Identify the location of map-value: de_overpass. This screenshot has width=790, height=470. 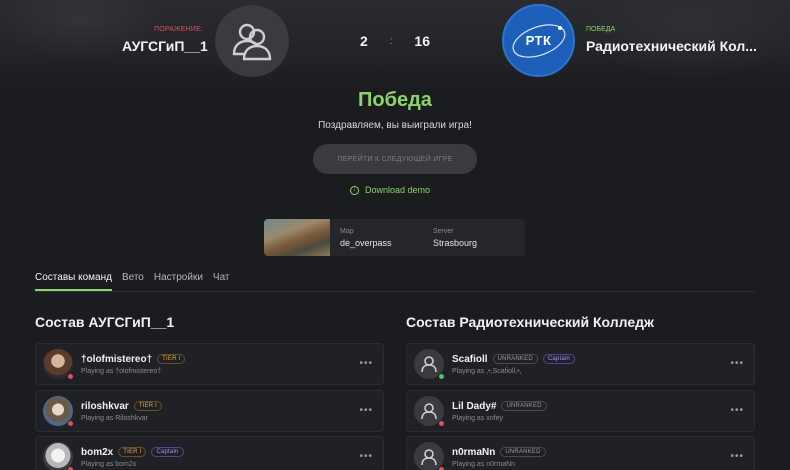
(366, 242).